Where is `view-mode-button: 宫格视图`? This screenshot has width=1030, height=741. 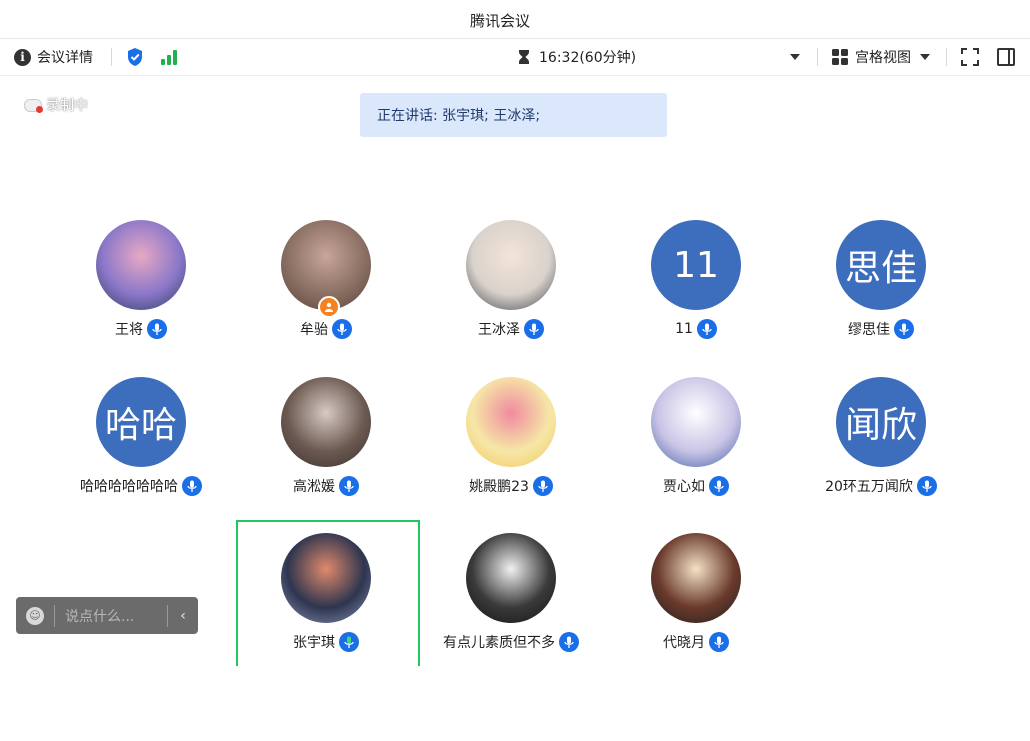 view-mode-button: 宫格视图 is located at coordinates (881, 57).